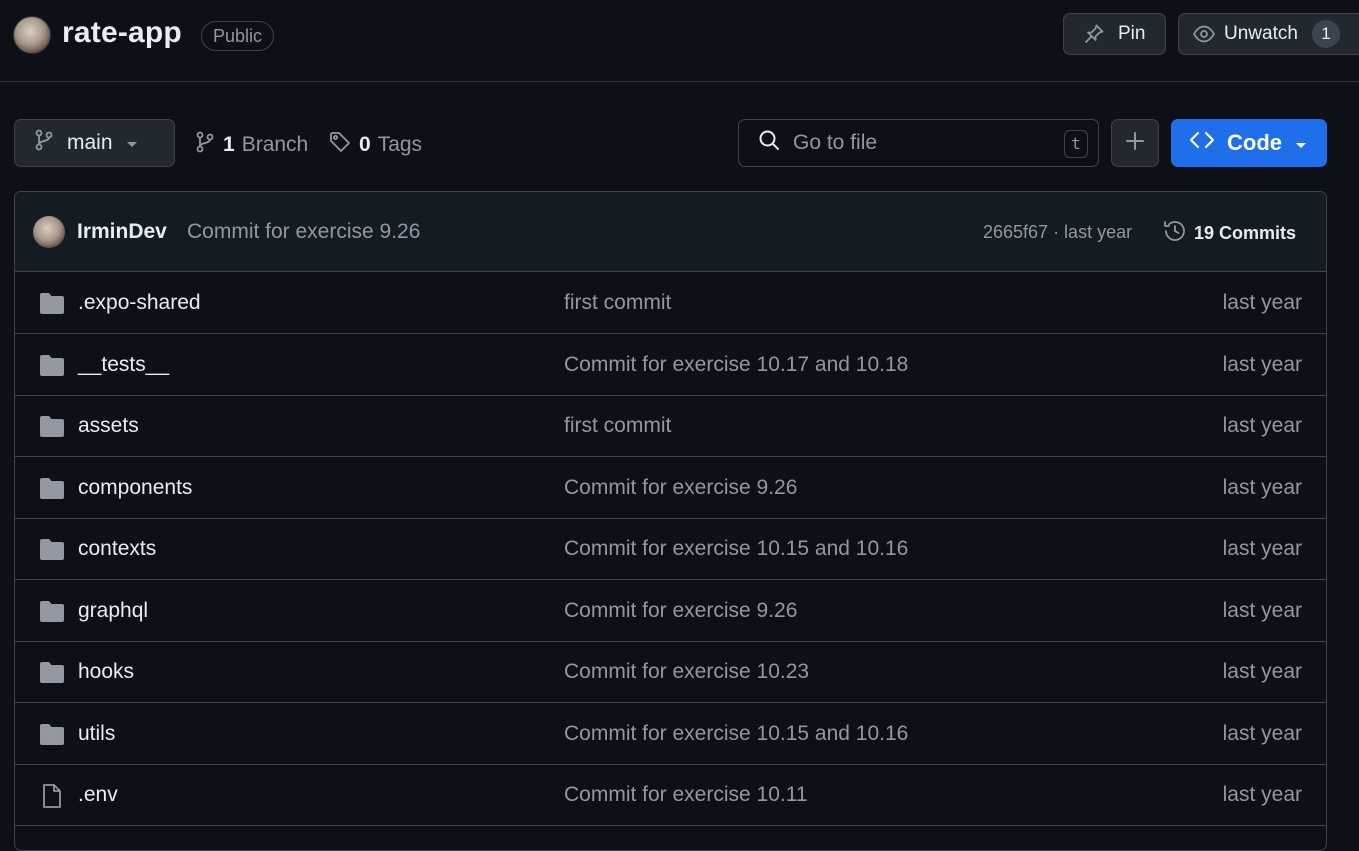  Describe the element at coordinates (375, 145) in the screenshot. I see `tags-link: 0 Tags` at that location.